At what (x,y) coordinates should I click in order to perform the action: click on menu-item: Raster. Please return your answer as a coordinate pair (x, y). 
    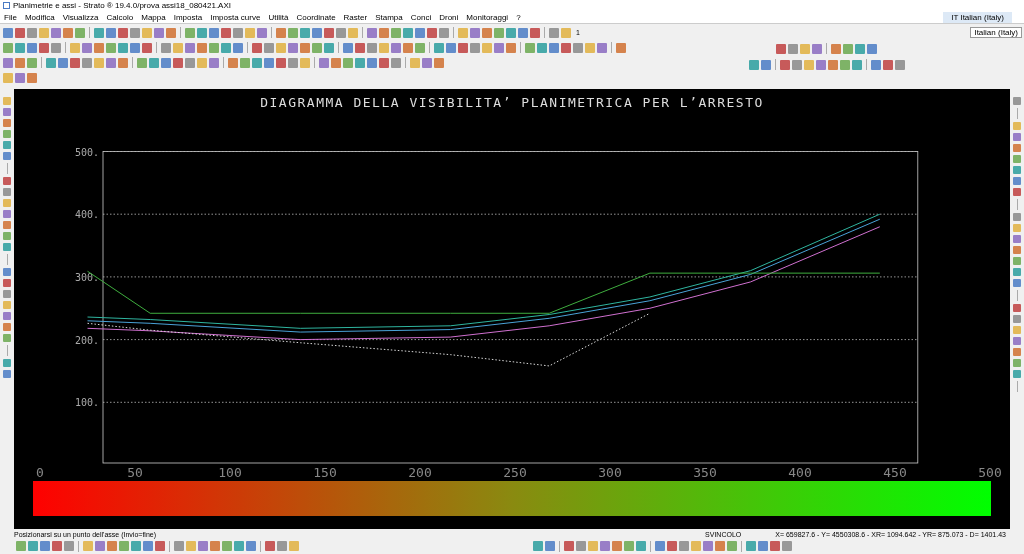
    Looking at the image, I should click on (355, 17).